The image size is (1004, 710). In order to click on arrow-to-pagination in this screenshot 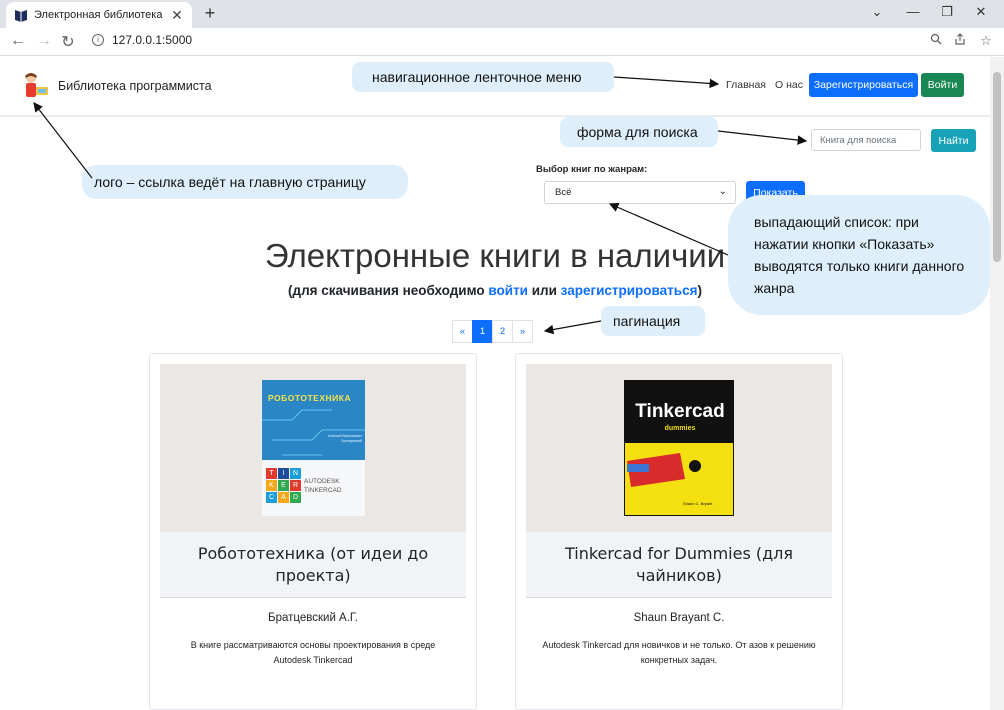, I will do `click(572, 327)`.